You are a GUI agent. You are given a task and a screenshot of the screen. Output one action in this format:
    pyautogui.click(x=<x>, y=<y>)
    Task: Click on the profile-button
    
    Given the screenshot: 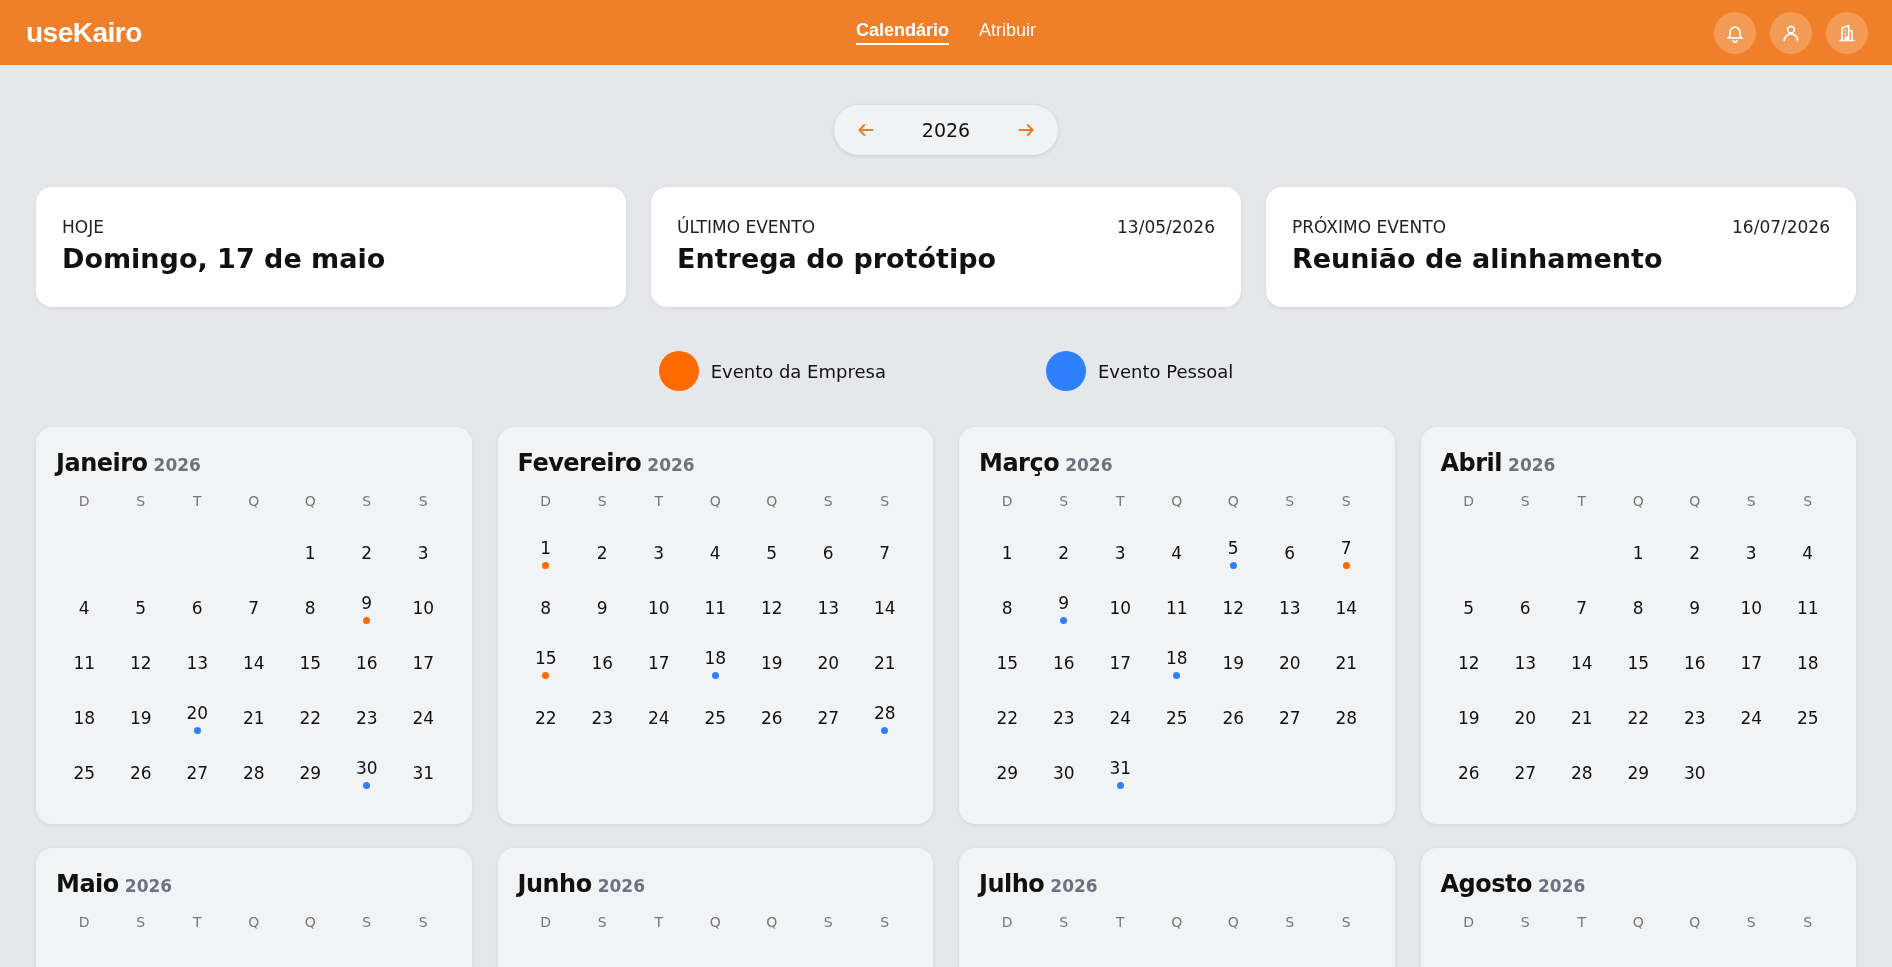 What is the action you would take?
    pyautogui.click(x=1791, y=32)
    